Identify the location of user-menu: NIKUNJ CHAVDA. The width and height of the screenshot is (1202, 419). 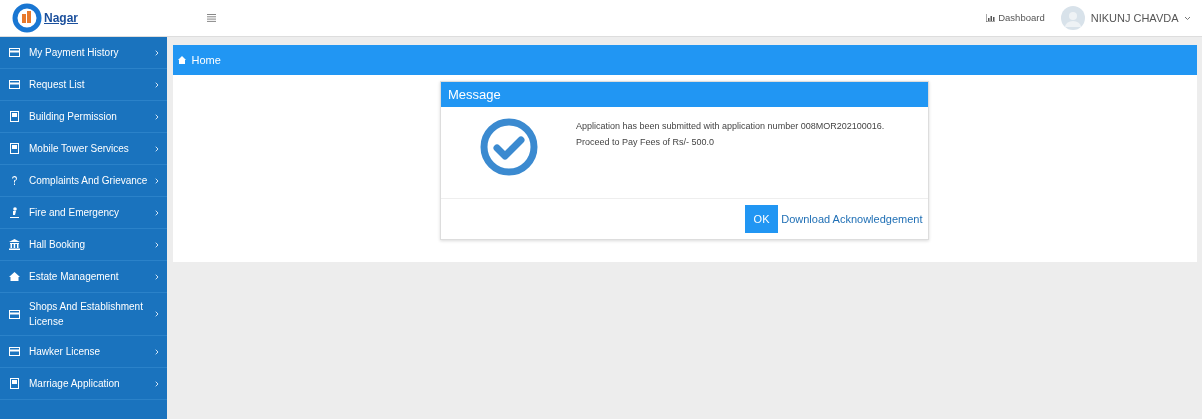
(1134, 18).